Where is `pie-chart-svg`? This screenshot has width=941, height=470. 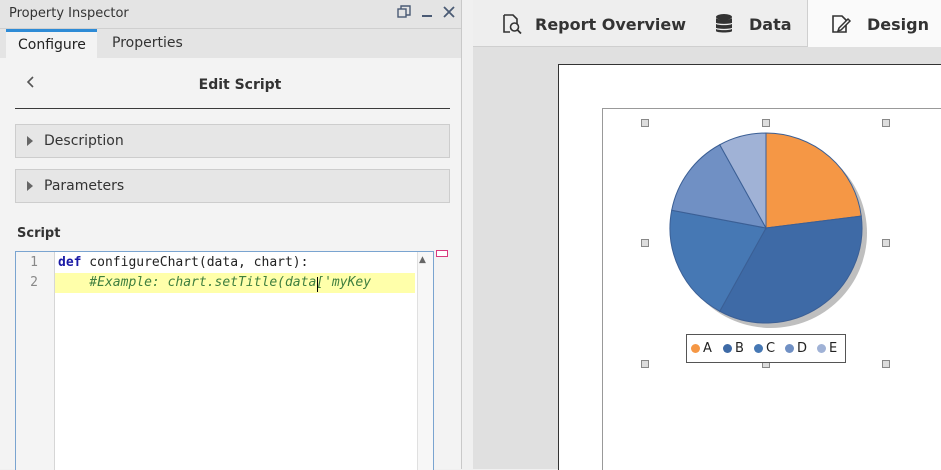 pie-chart-svg is located at coordinates (768, 230).